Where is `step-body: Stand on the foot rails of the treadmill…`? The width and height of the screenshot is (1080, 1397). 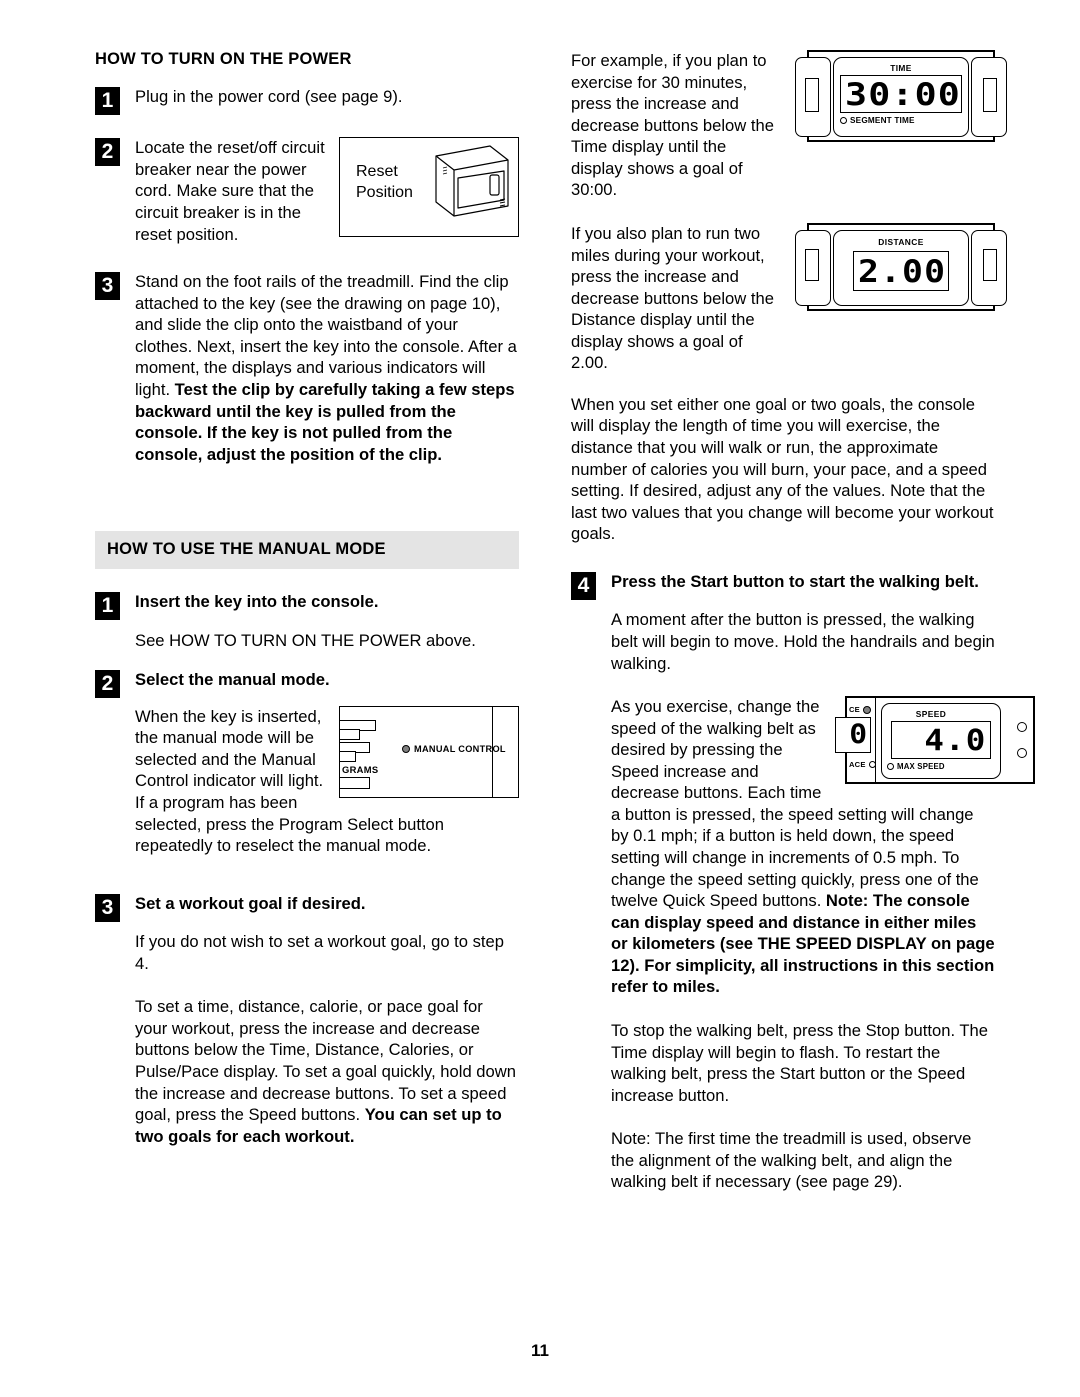 step-body: Stand on the foot rails of the treadmill… is located at coordinates (307, 368).